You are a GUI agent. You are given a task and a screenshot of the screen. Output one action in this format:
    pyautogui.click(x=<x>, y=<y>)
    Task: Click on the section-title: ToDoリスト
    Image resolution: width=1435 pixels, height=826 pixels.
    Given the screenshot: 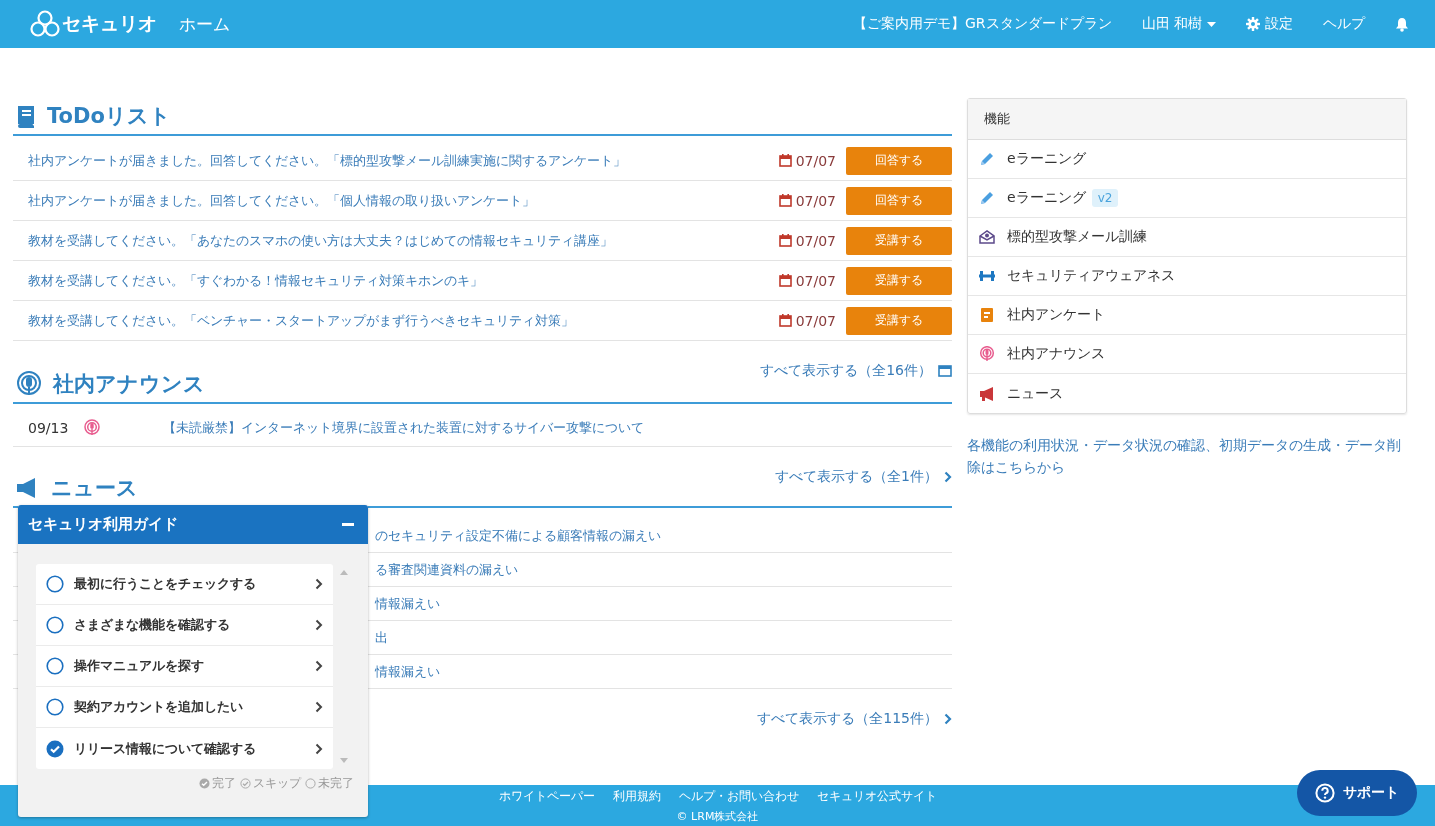 What is the action you would take?
    pyautogui.click(x=109, y=116)
    